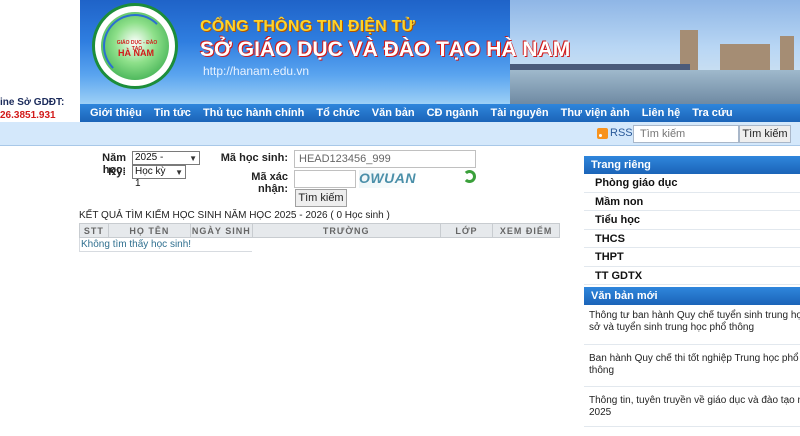 Image resolution: width=800 pixels, height=436 pixels. What do you see at coordinates (166, 244) in the screenshot?
I see `empty-results-message: Không tìm thấy học sinh!` at bounding box center [166, 244].